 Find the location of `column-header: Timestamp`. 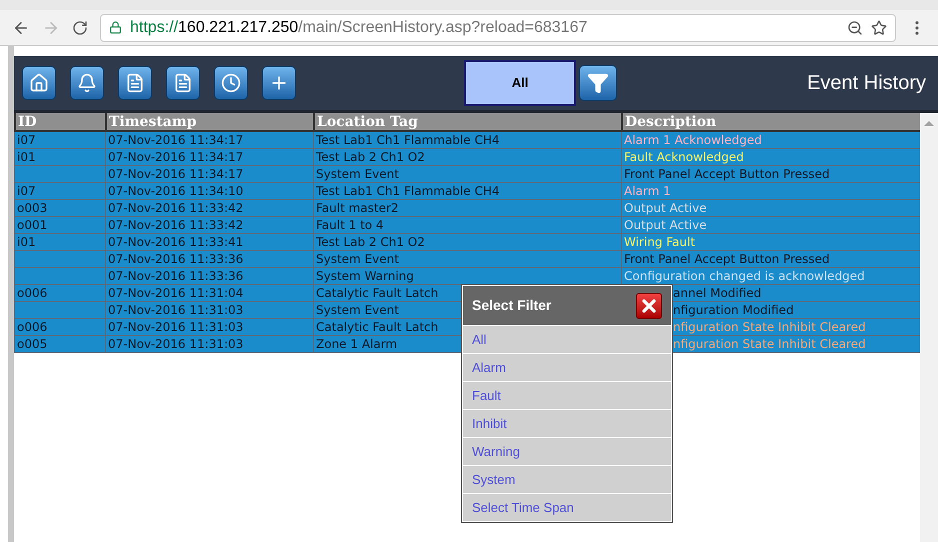

column-header: Timestamp is located at coordinates (209, 121).